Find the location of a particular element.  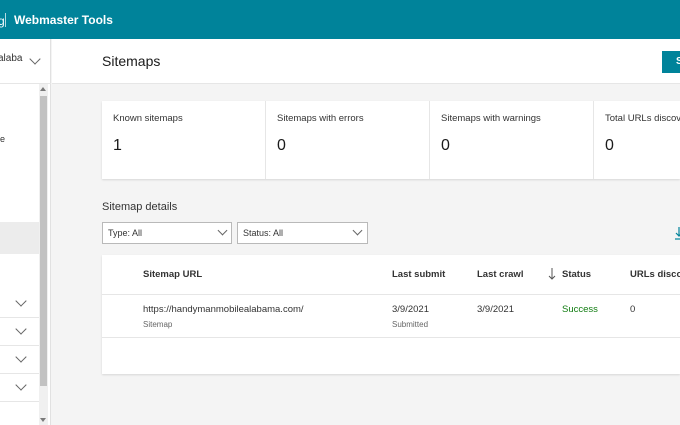

sitemap-details-title: Sitemap details is located at coordinates (140, 207).